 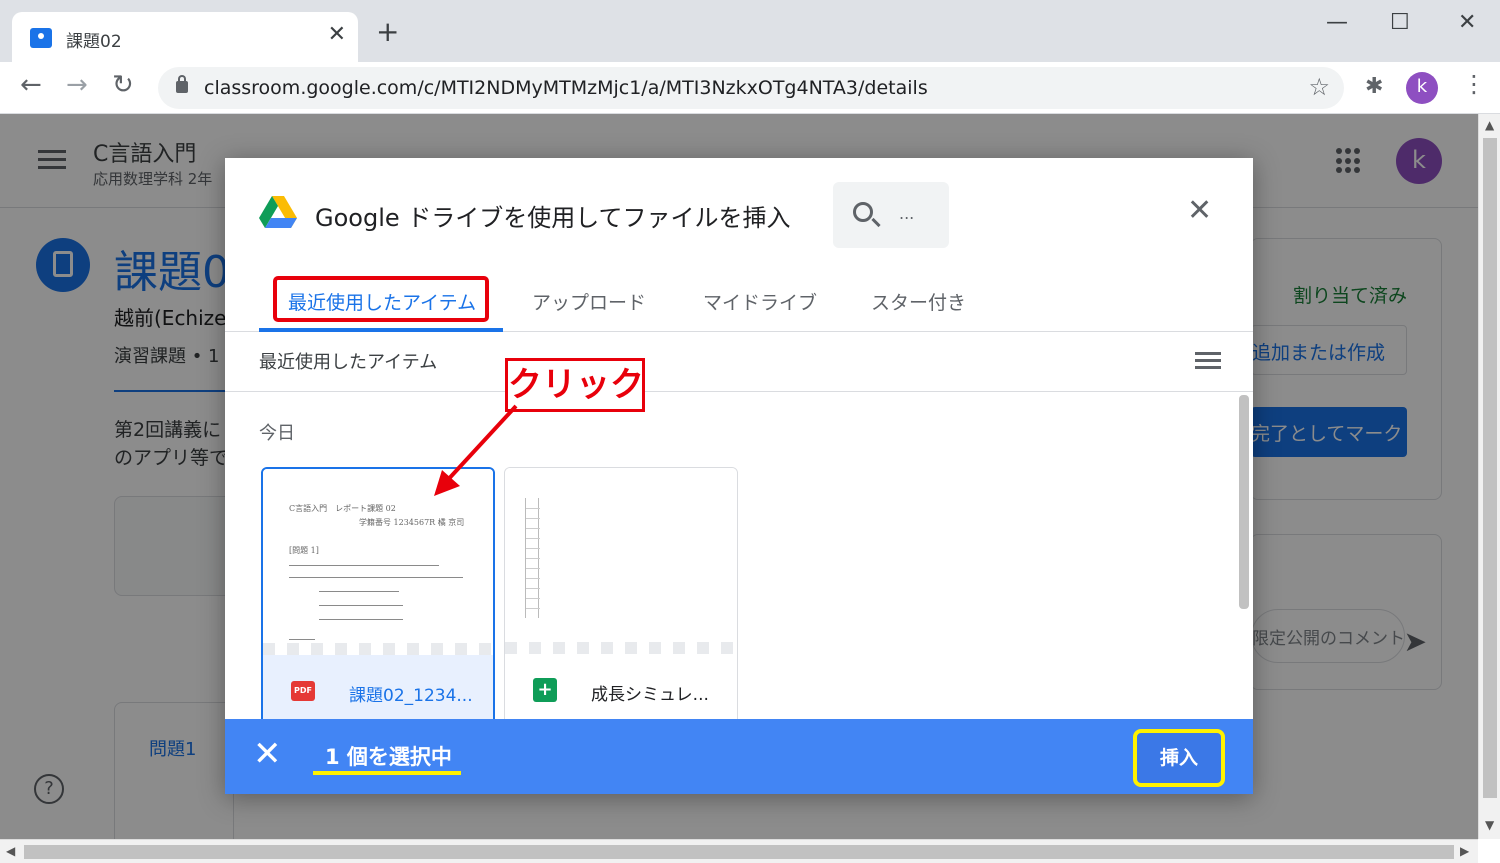 What do you see at coordinates (123, 85) in the screenshot?
I see `reload-button: ↻` at bounding box center [123, 85].